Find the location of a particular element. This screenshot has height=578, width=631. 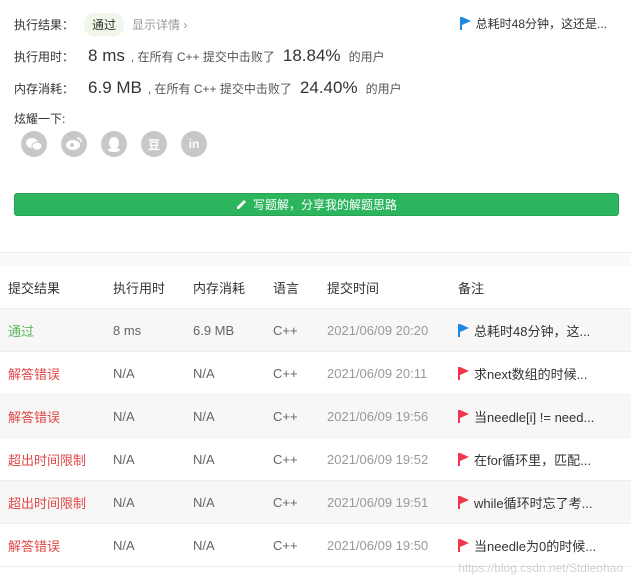

runtime-cell: 8 ms is located at coordinates (127, 330).